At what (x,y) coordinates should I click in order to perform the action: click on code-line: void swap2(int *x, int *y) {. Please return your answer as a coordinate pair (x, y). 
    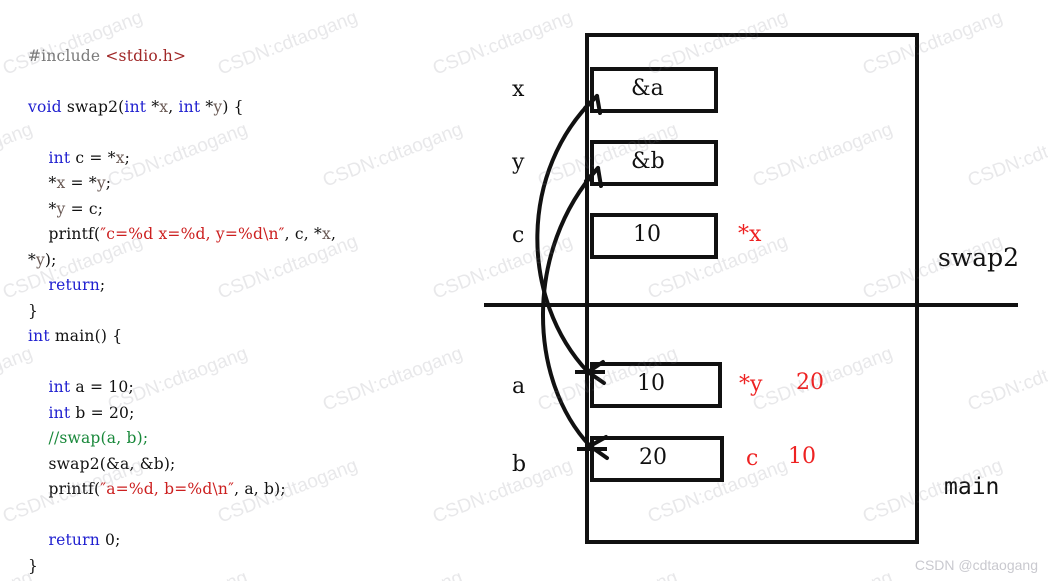
    Looking at the image, I should click on (253, 108).